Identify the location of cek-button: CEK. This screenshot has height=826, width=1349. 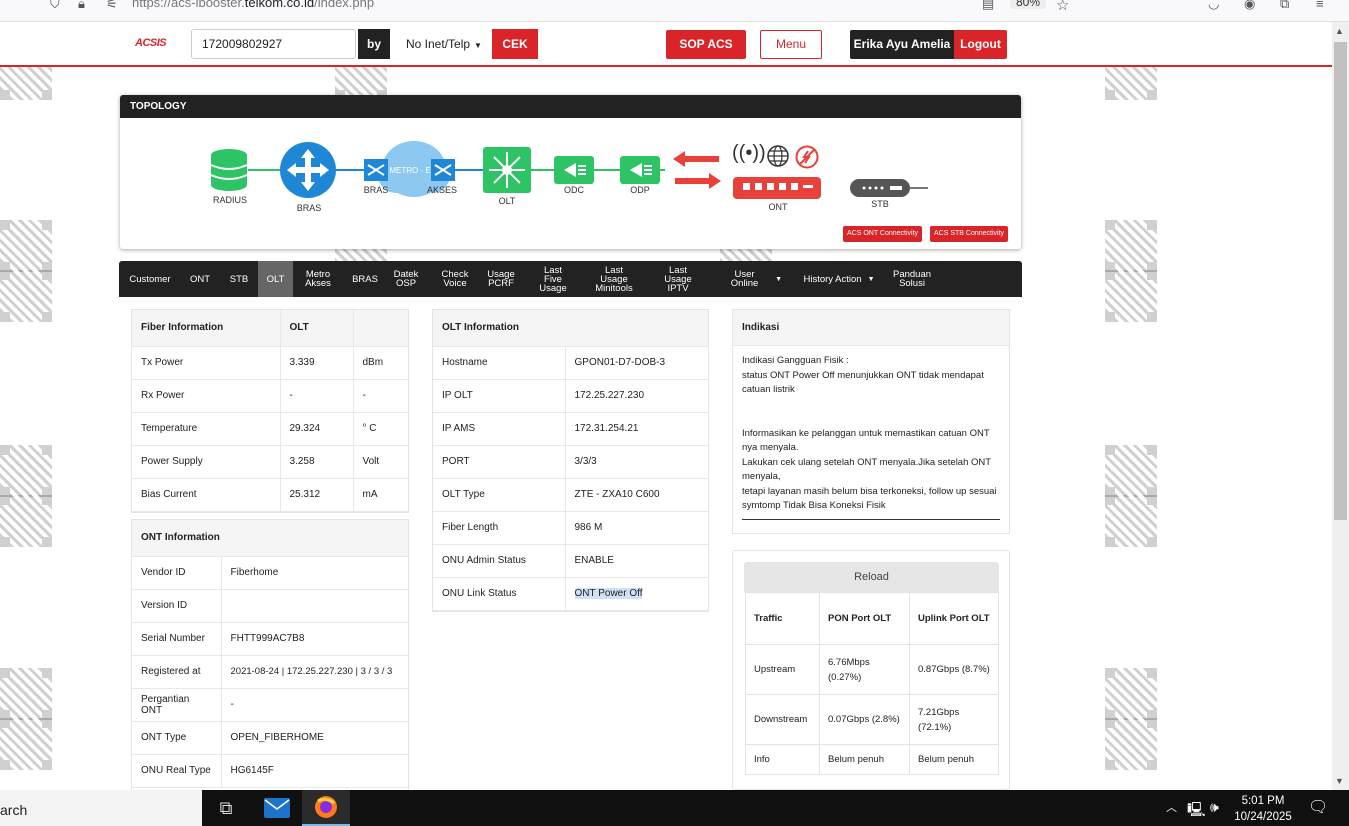
(515, 44).